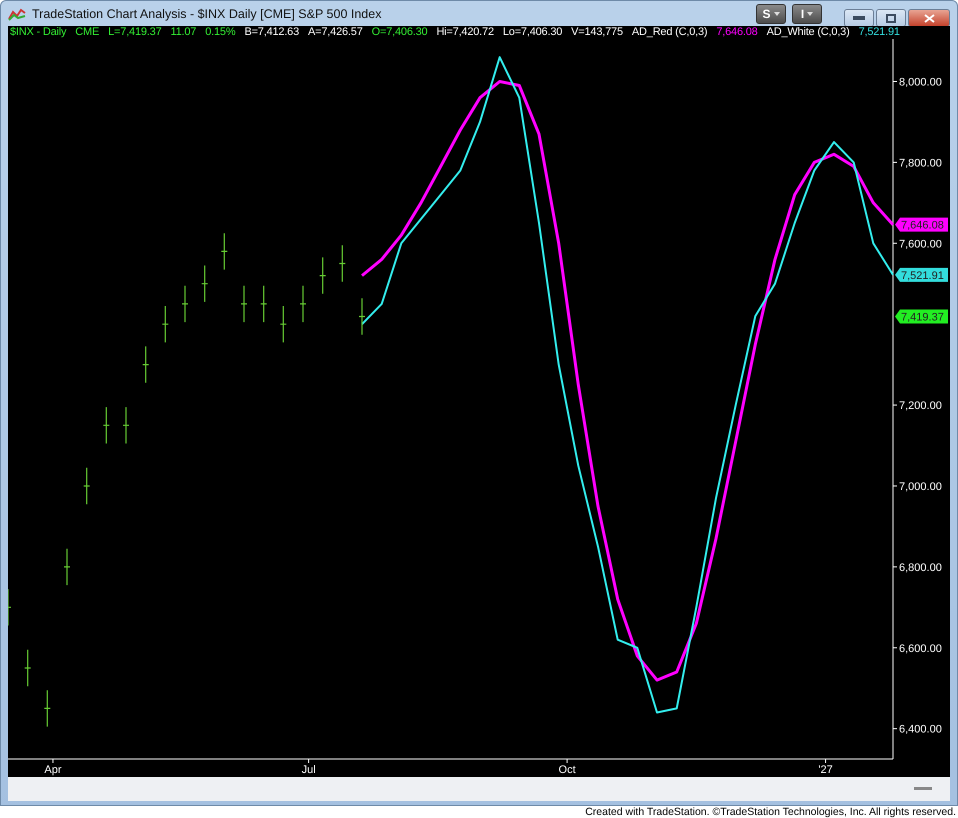 The height and width of the screenshot is (818, 958). Describe the element at coordinates (825, 770) in the screenshot. I see `axis-label: '27` at that location.